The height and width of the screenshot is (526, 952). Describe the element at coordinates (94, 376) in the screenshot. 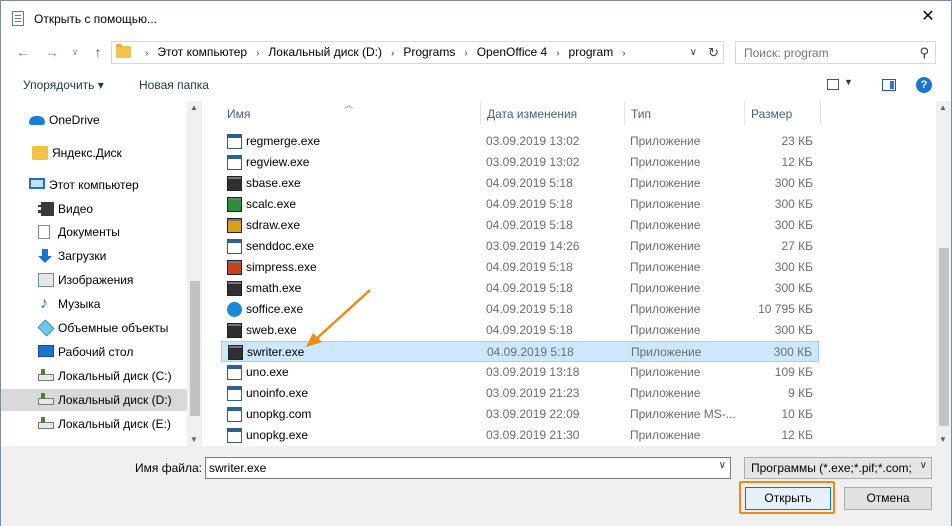

I see `nav-item: Локальный диск (C:)` at that location.